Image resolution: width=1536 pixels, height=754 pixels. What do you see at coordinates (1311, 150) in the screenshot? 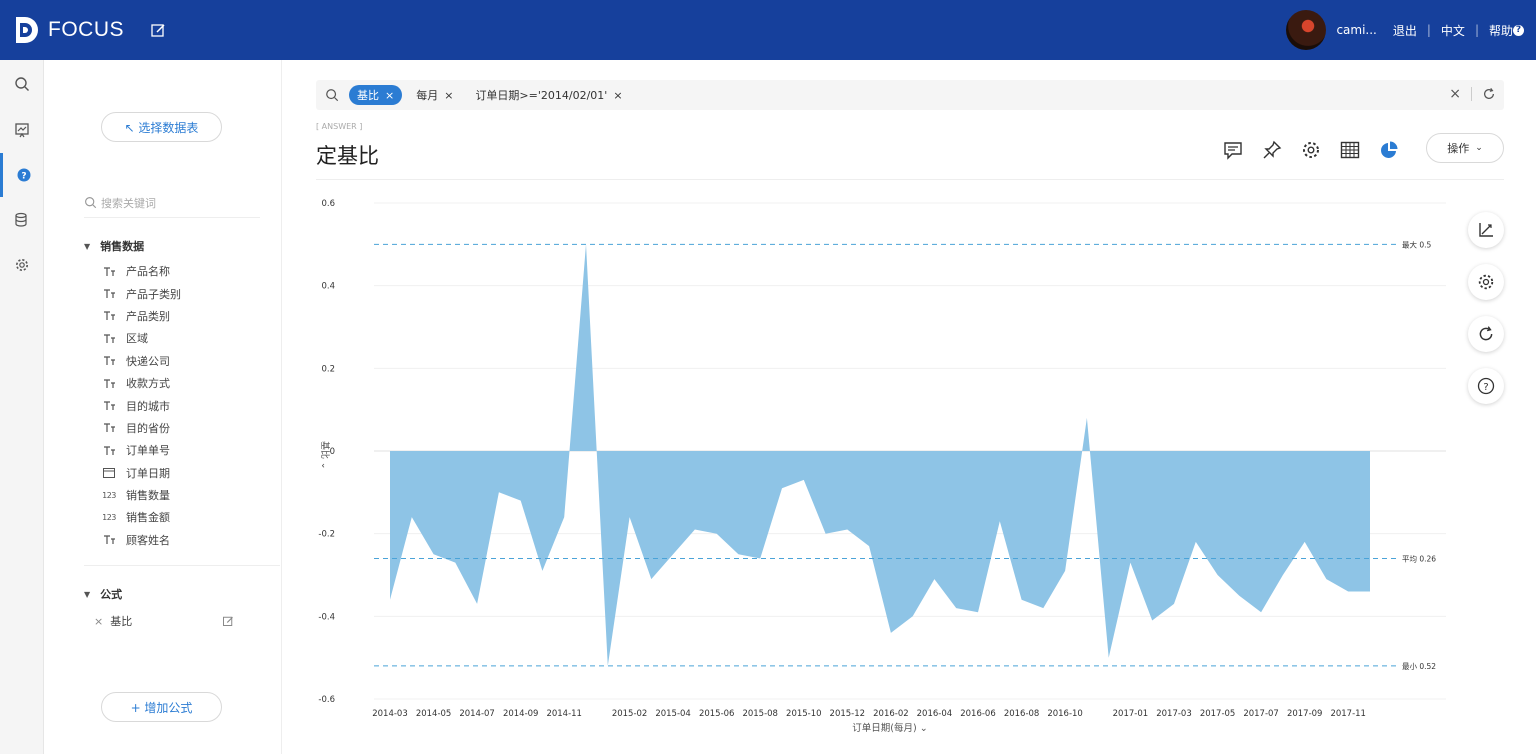
I see `settings-button` at bounding box center [1311, 150].